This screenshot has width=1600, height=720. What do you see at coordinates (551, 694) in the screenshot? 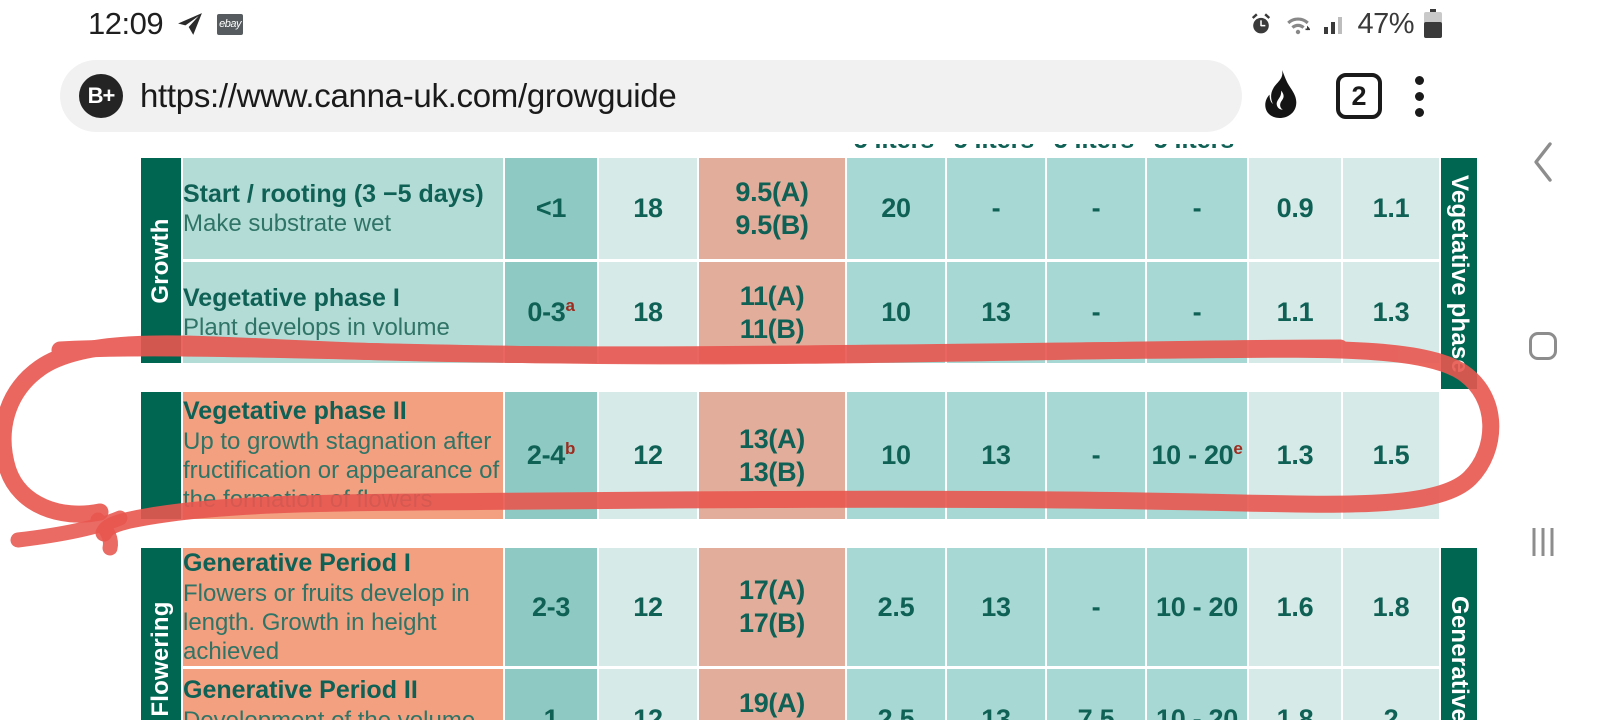
I see `cell-weeks: 1` at bounding box center [551, 694].